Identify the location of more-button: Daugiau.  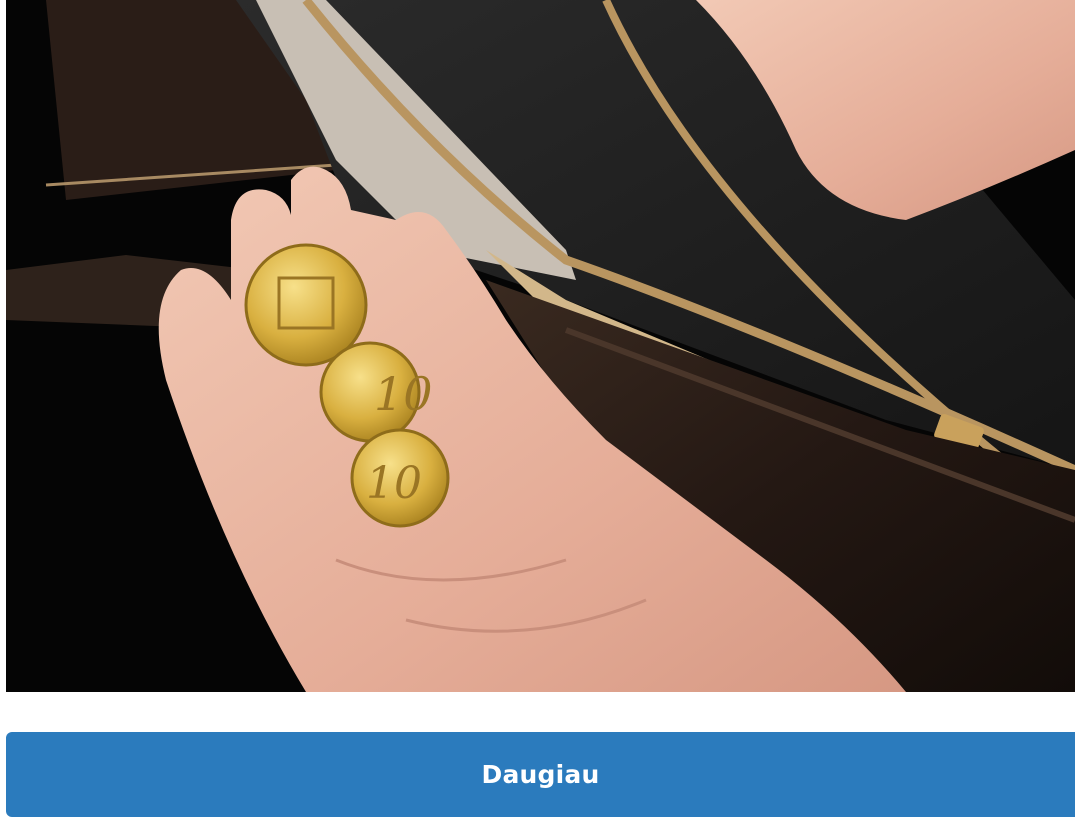
(540, 774).